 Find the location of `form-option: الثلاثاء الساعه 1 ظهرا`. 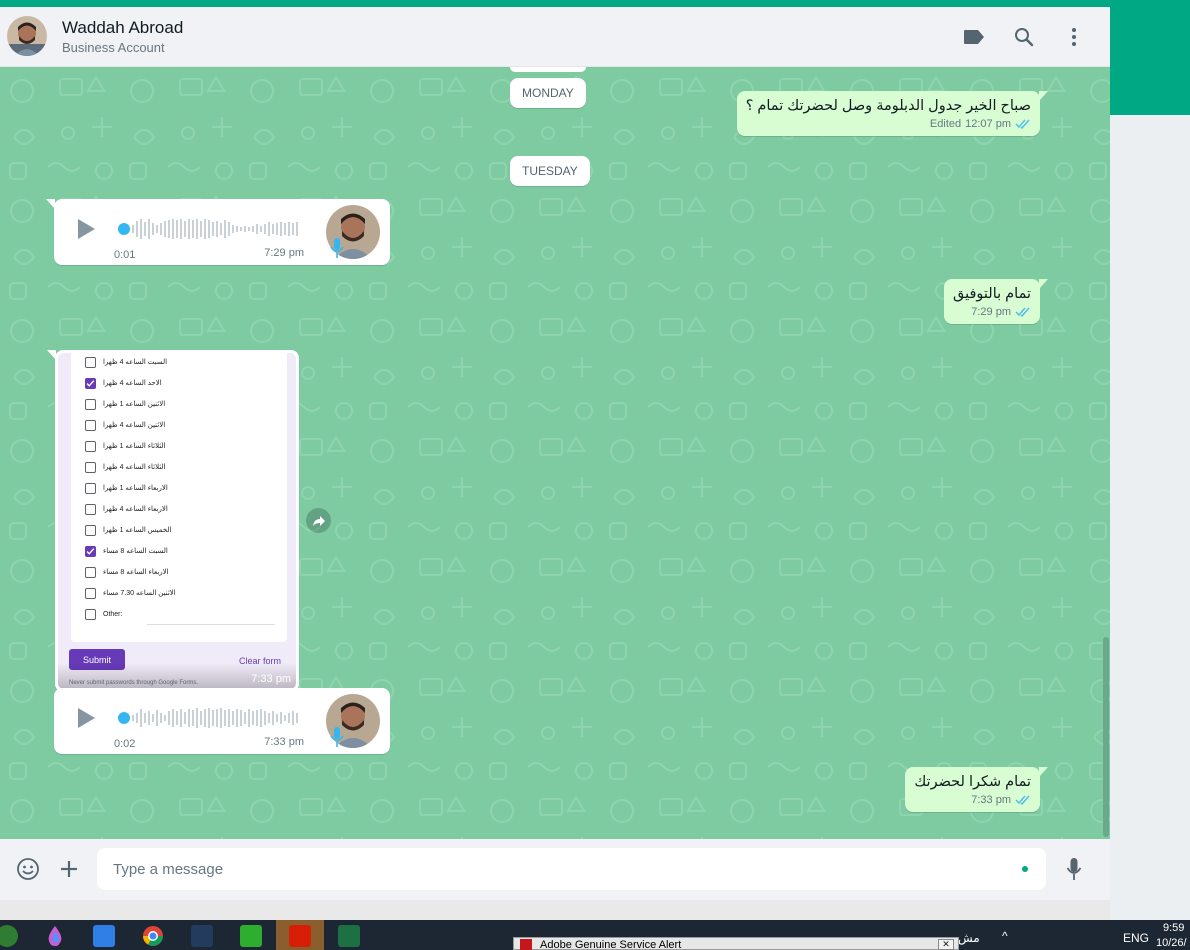

form-option: الثلاثاء الساعه 1 ظهرا is located at coordinates (125, 446).